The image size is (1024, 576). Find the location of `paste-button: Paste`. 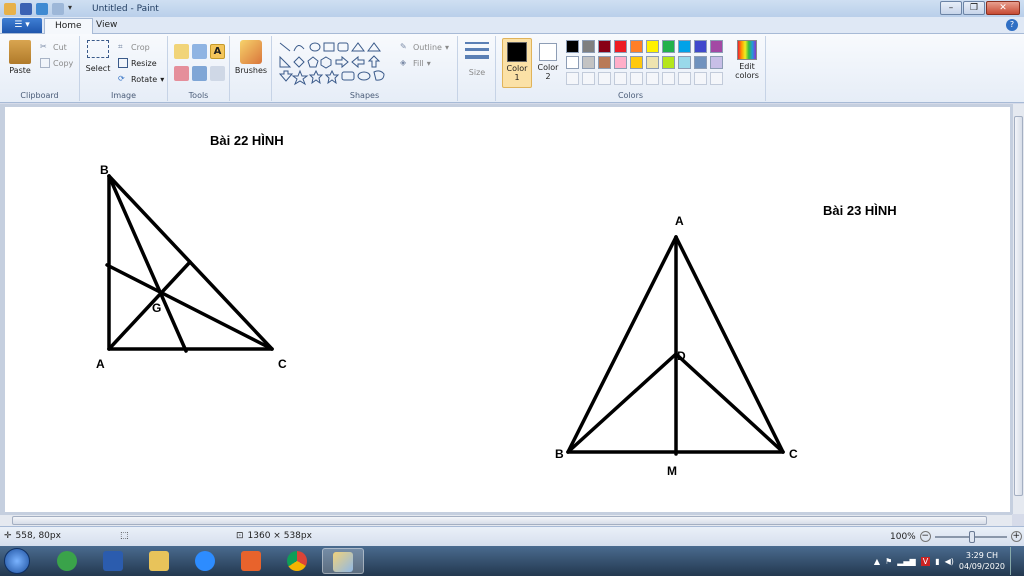

paste-button: Paste is located at coordinates (20, 57).